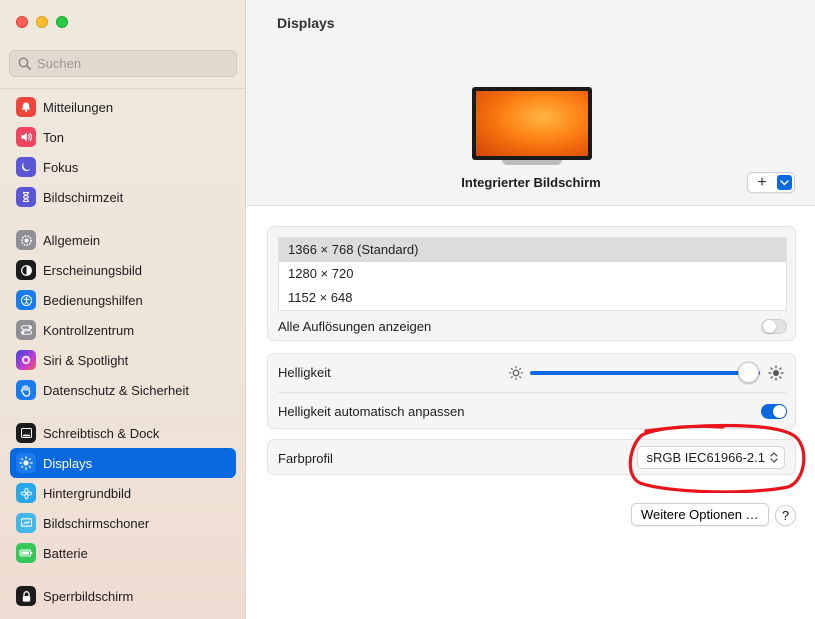  Describe the element at coordinates (26, 270) in the screenshot. I see `appearance-icon` at that location.